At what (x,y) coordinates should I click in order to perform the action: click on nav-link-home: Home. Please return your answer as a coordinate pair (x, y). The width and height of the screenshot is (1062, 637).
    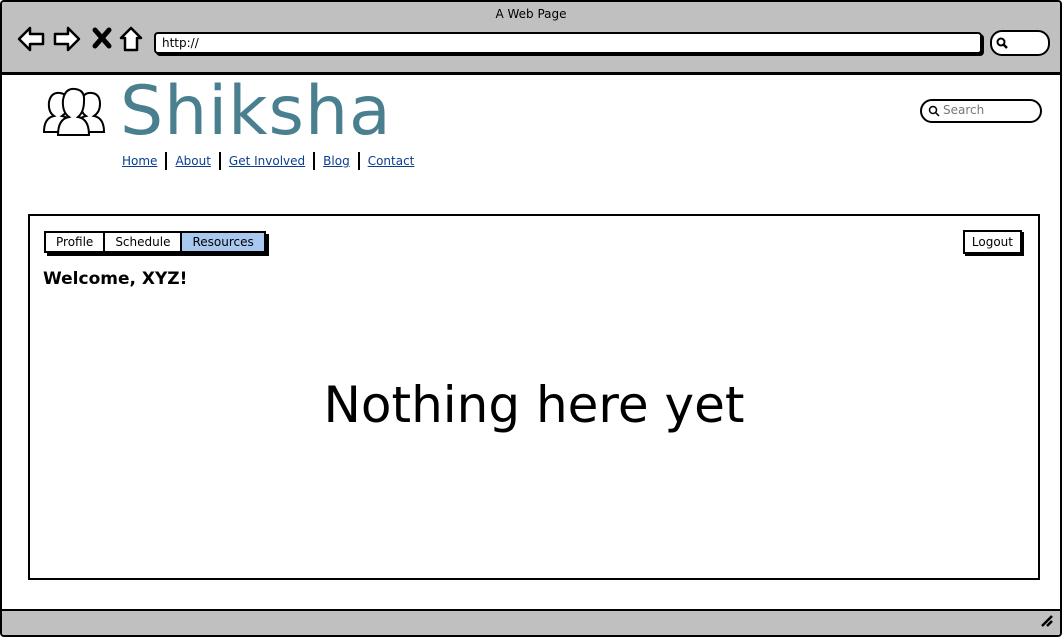
    Looking at the image, I should click on (139, 161).